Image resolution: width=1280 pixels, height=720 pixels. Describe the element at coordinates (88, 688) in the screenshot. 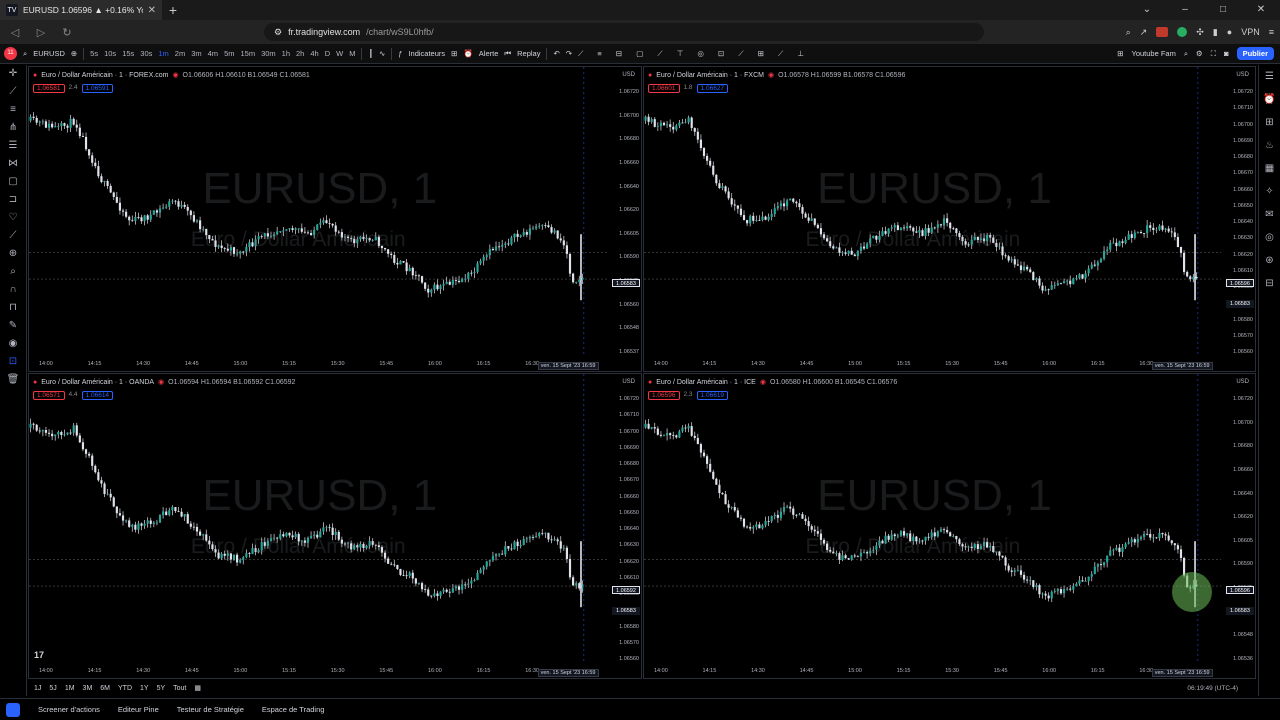

I see `range-3m: 3M` at that location.